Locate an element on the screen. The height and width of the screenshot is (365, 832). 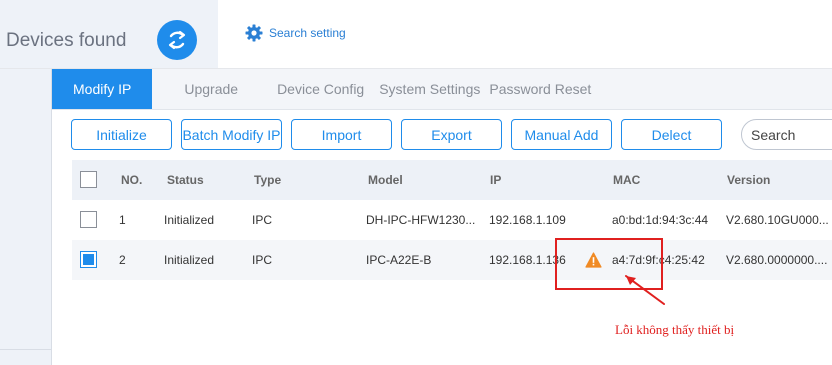
column-header-type: Type is located at coordinates (268, 180).